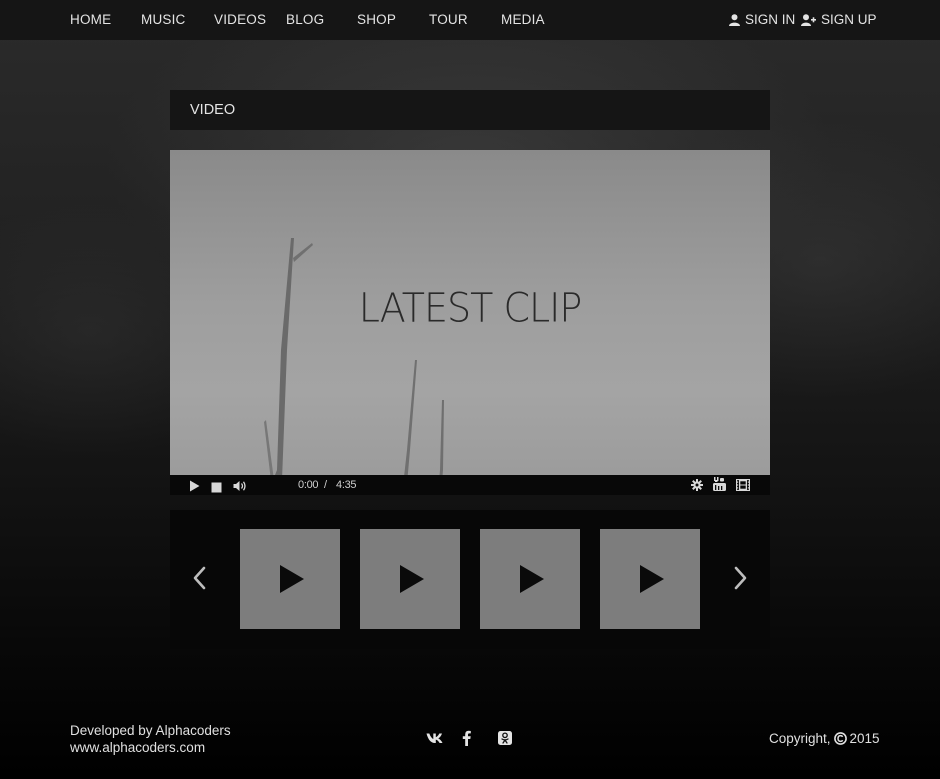 This screenshot has width=940, height=779. What do you see at coordinates (470, 579) in the screenshot?
I see `video-thumbnail-carousel` at bounding box center [470, 579].